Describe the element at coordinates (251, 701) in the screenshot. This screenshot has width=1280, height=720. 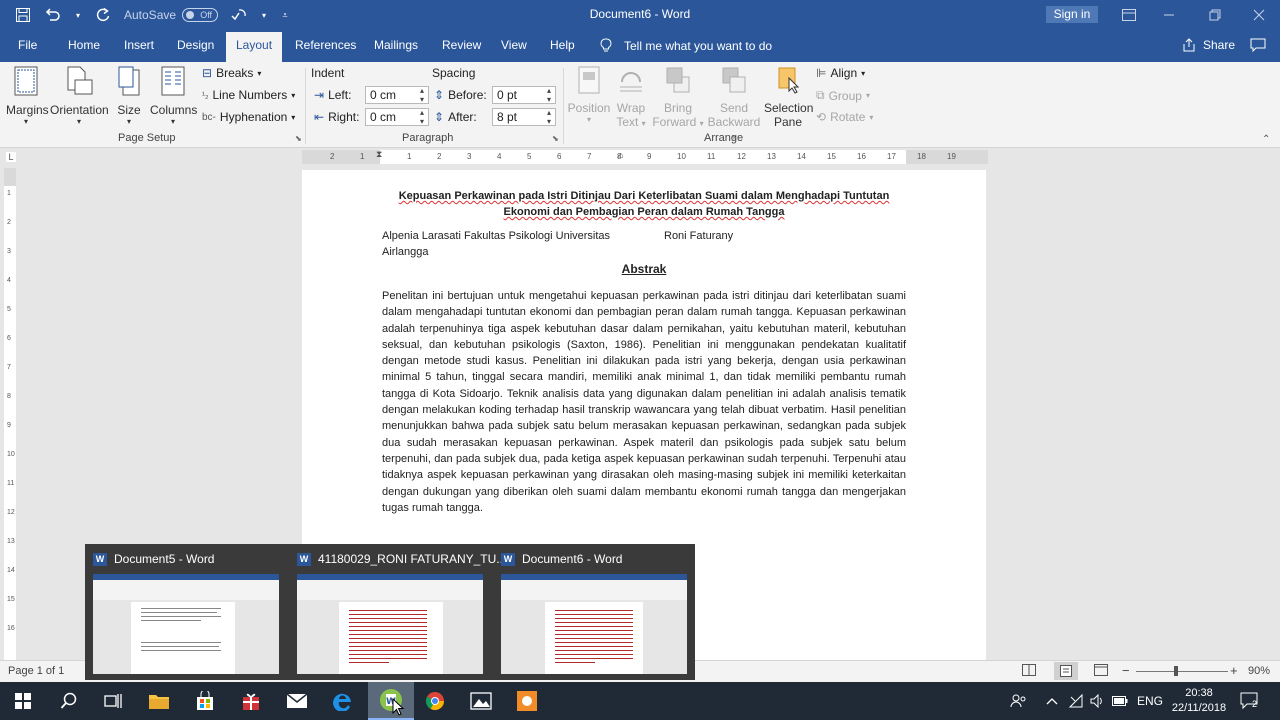
I see `gift-app-button` at that location.